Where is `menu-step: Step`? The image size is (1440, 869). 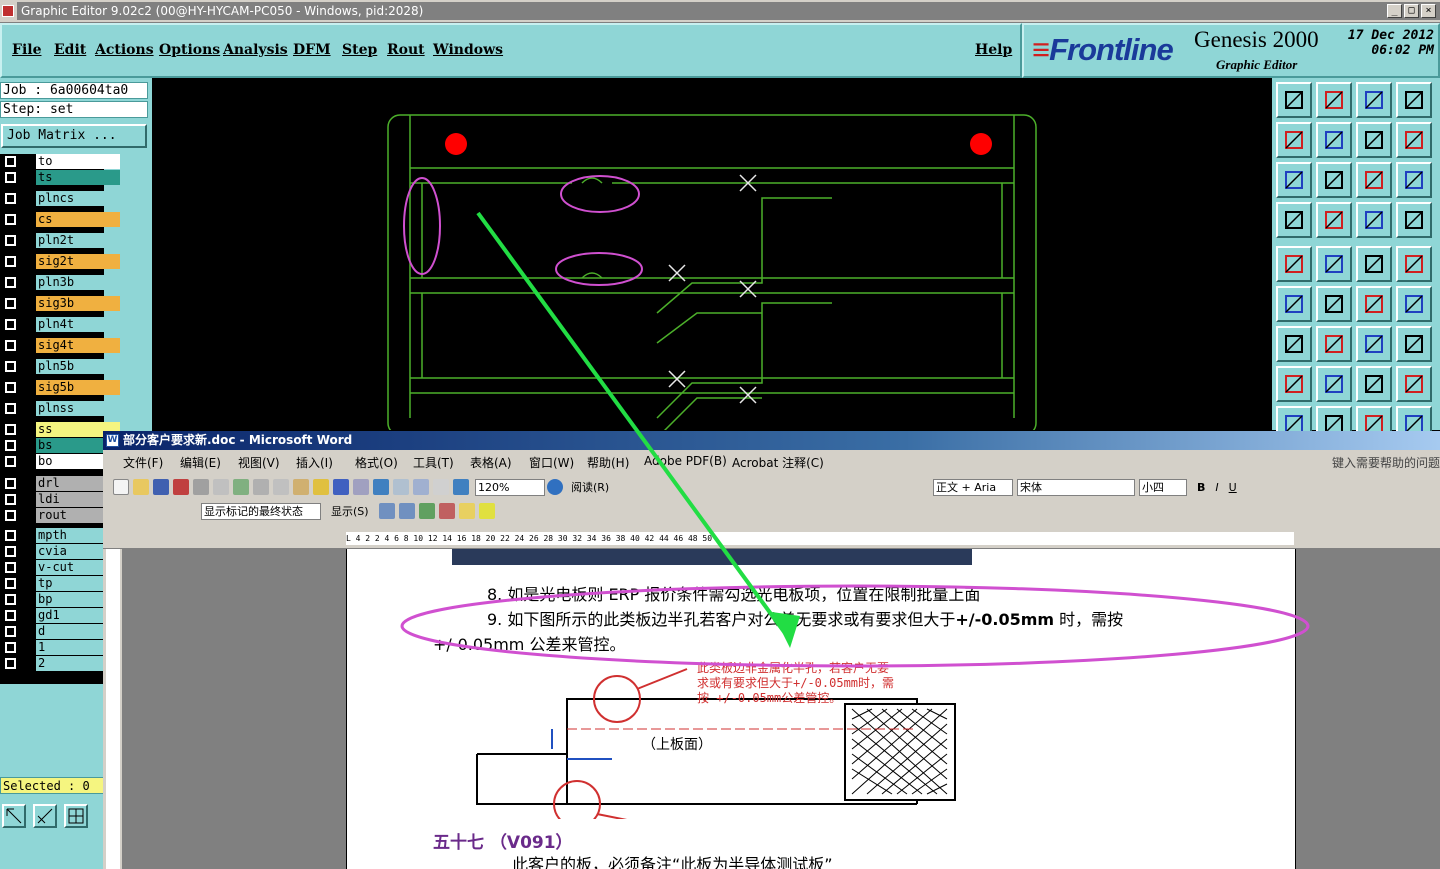 menu-step: Step is located at coordinates (359, 50).